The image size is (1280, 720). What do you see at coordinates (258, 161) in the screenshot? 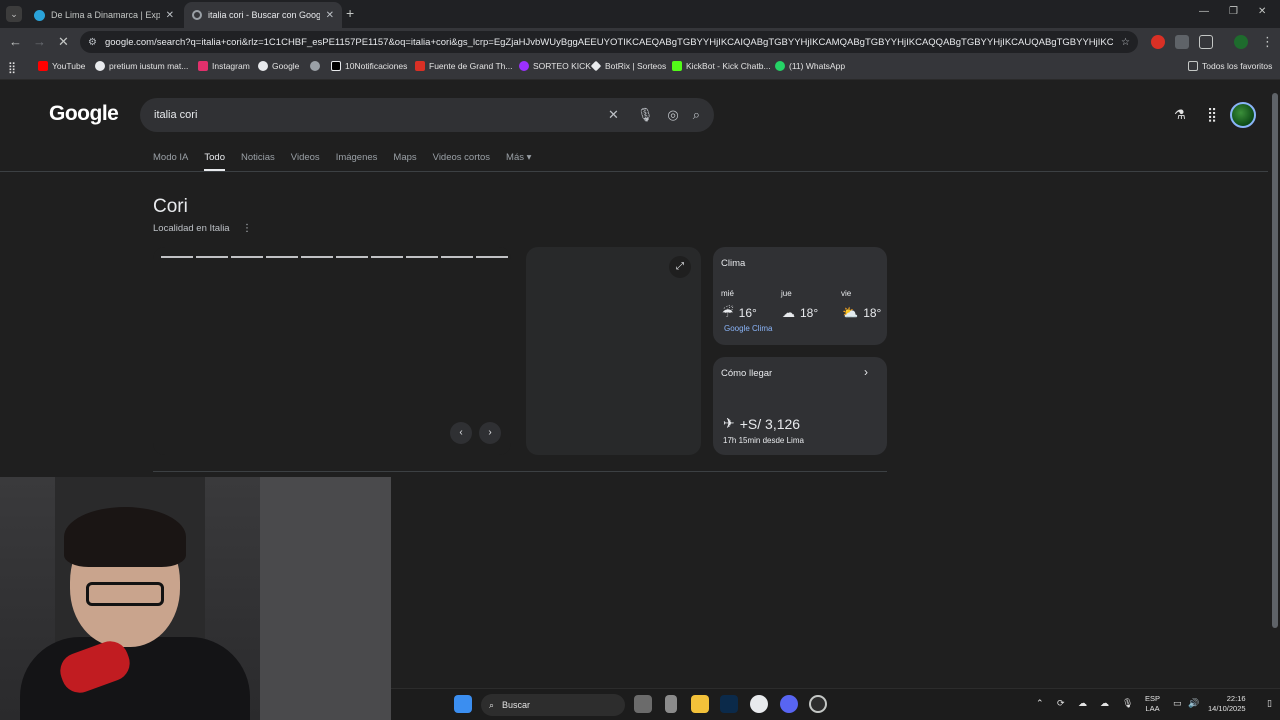
I see `tab-noticias: Noticias` at bounding box center [258, 161].